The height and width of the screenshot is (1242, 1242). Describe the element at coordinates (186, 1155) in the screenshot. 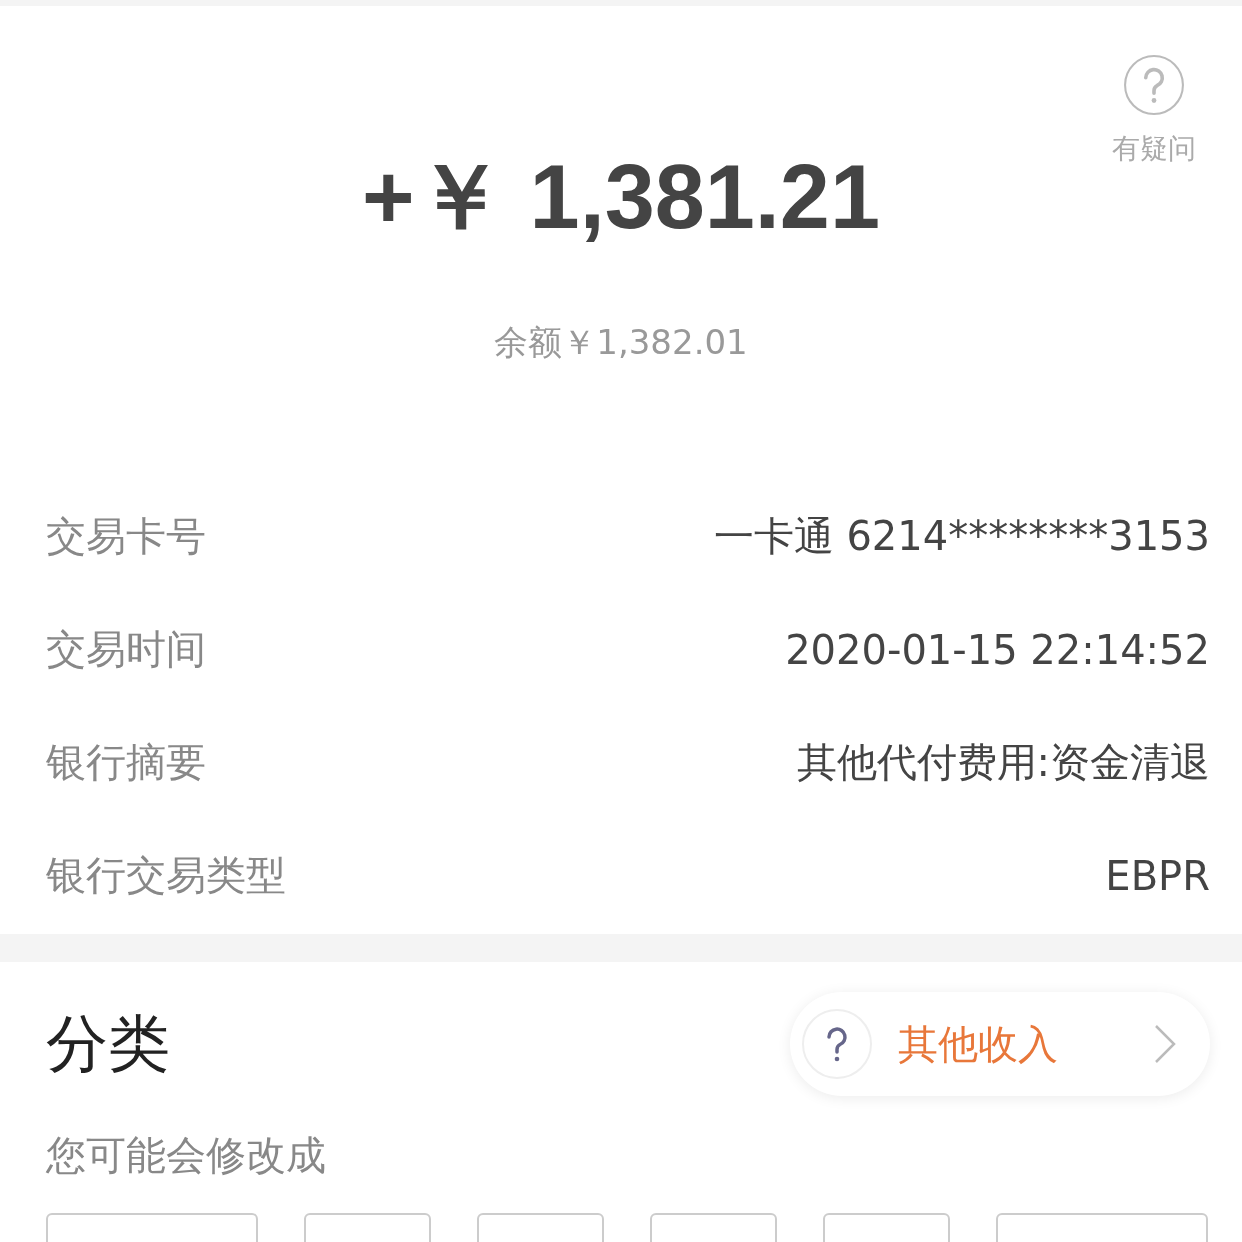

I see `suggestion-hint: 您可能会修改成` at that location.